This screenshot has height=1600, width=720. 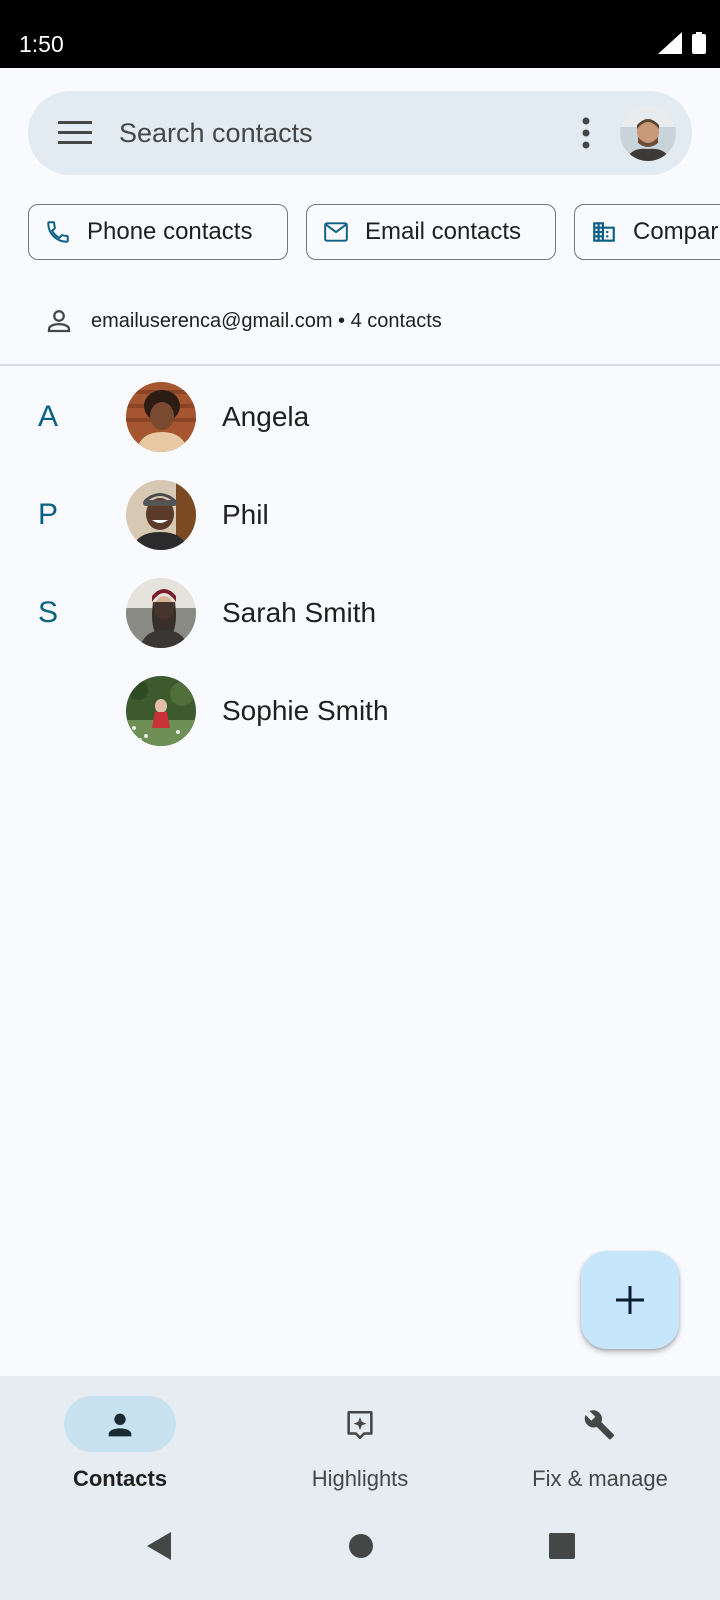 I want to click on contact-name: Sophie Smith, so click(x=305, y=710).